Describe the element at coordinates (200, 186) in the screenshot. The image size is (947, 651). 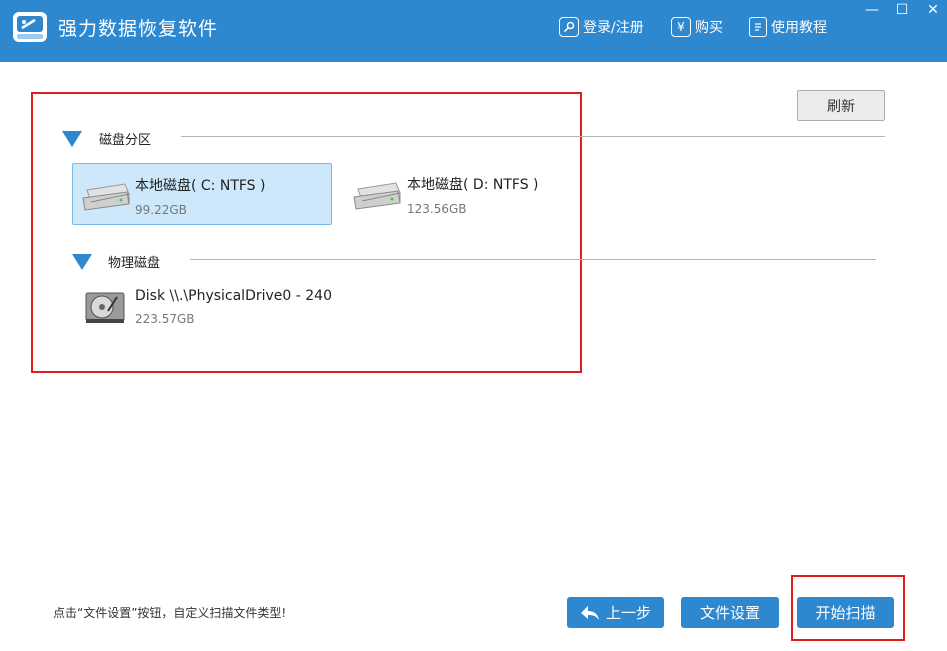
I see `drive-name: 本地磁盘( C: NTFS )` at that location.